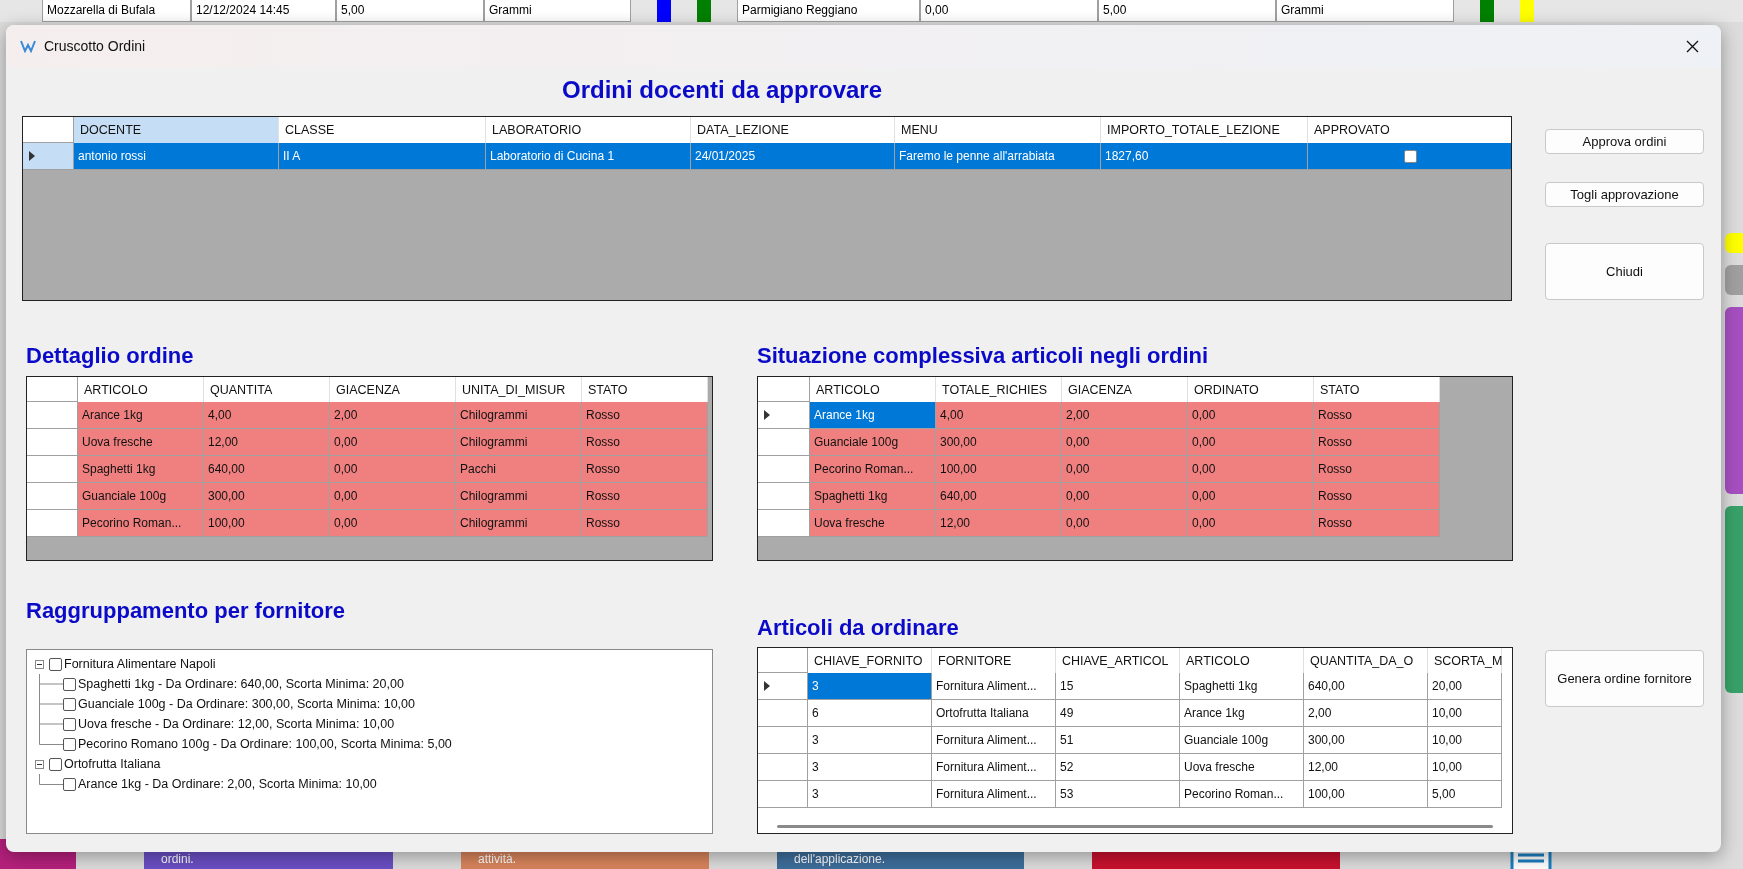 The width and height of the screenshot is (1743, 869). Describe the element at coordinates (1624, 271) in the screenshot. I see `action-button: Chiudi` at that location.